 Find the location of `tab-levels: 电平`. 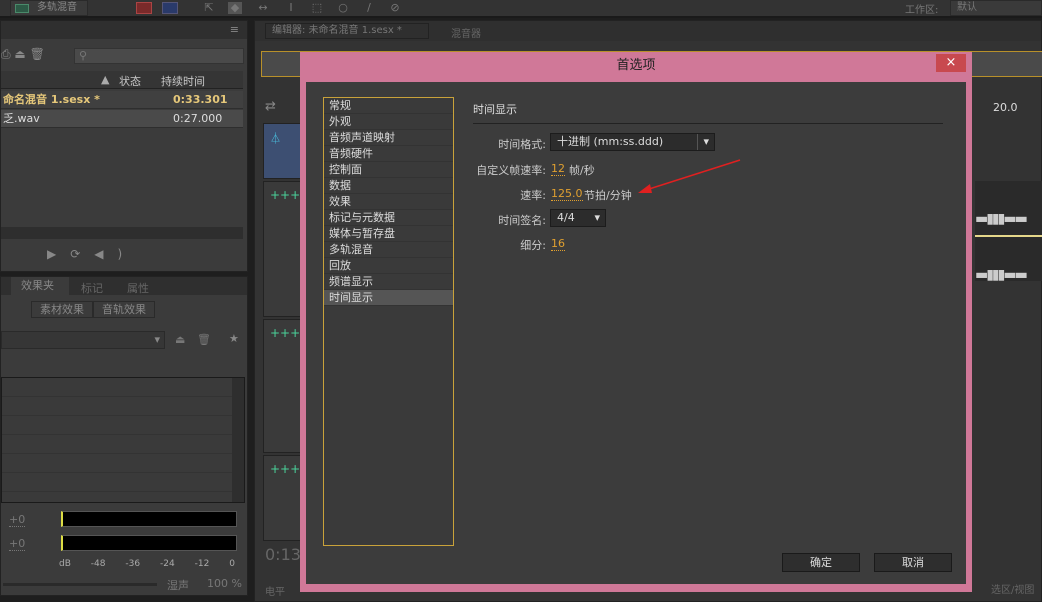

tab-levels: 电平 is located at coordinates (275, 590).